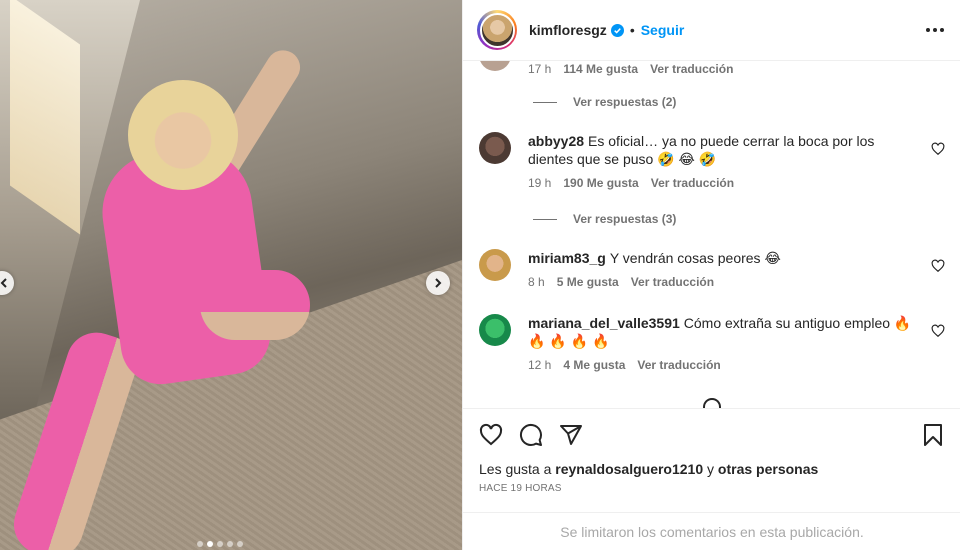 This screenshot has width=960, height=550. What do you see at coordinates (625, 102) in the screenshot?
I see `view-replies-label: Ver respuestas (2)` at bounding box center [625, 102].